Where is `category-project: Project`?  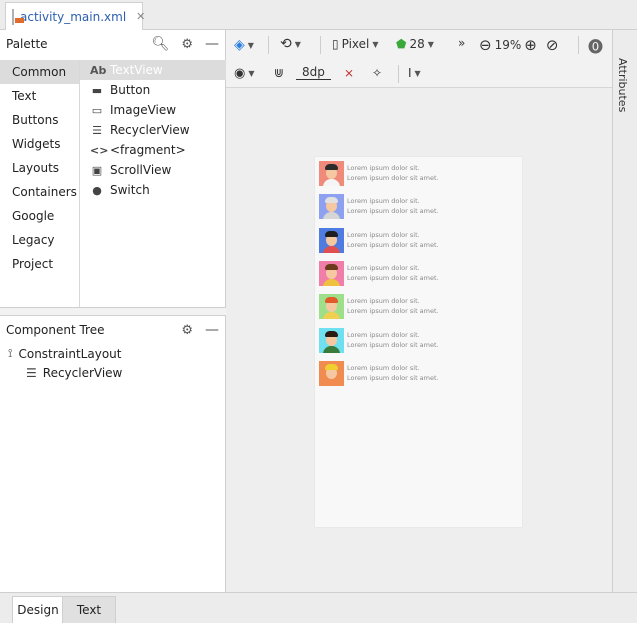 category-project: Project is located at coordinates (39, 264).